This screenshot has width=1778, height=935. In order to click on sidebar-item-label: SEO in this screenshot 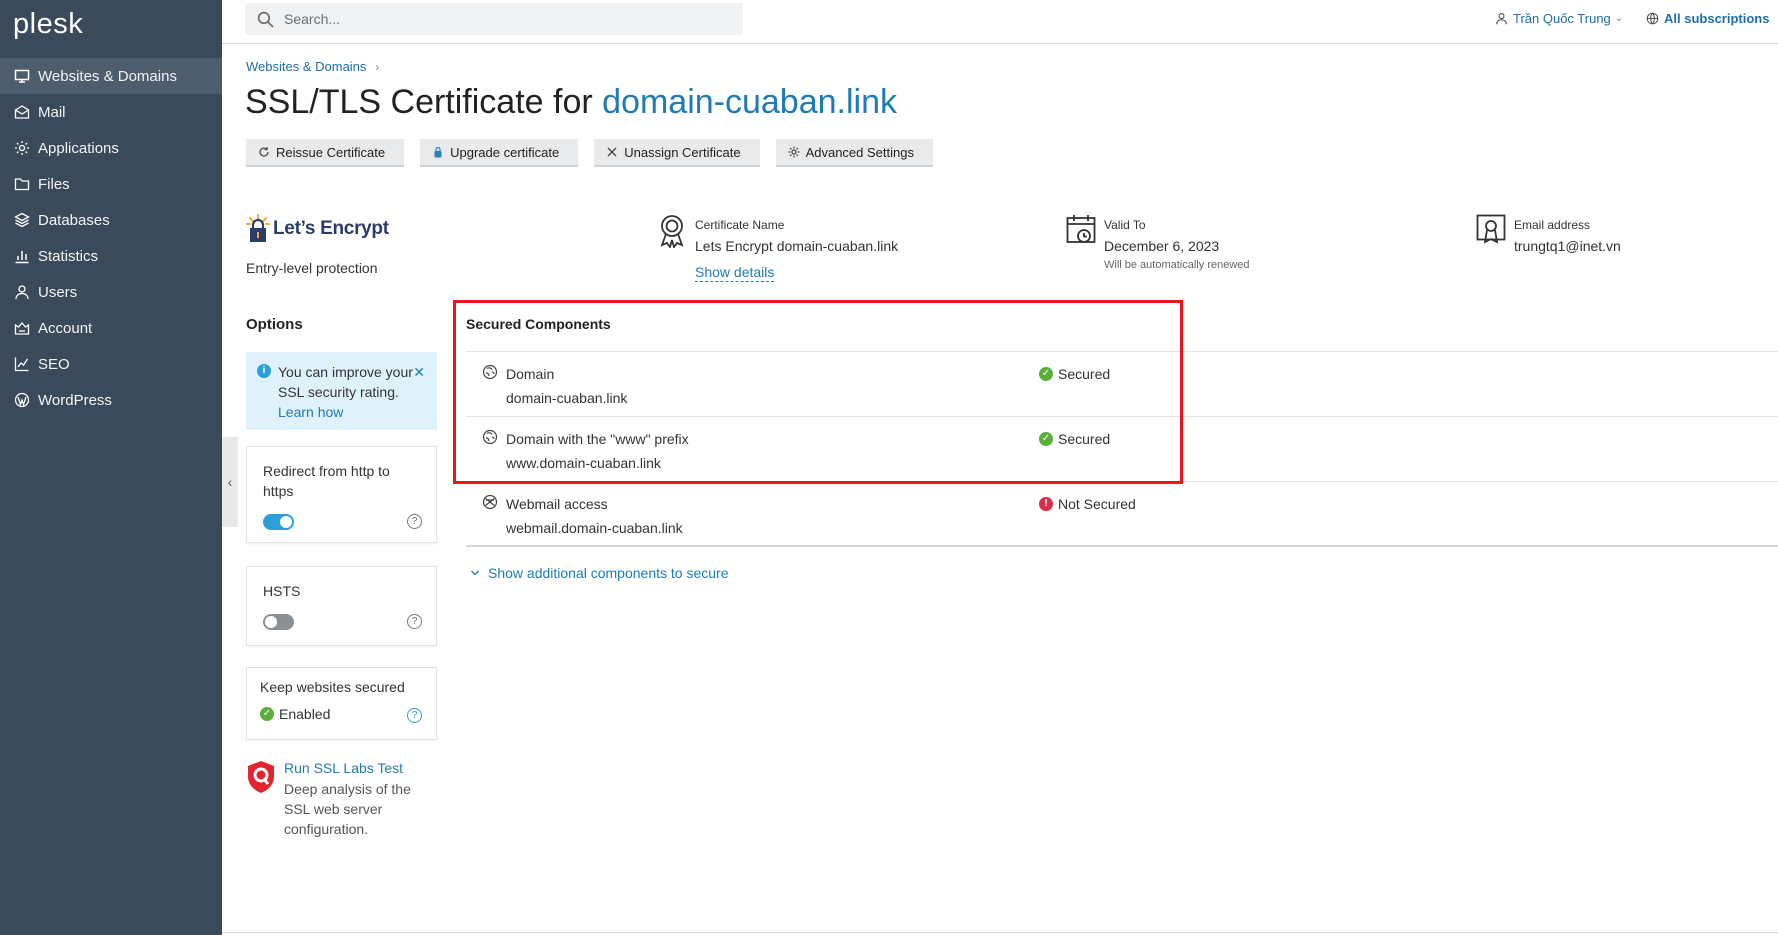, I will do `click(54, 364)`.